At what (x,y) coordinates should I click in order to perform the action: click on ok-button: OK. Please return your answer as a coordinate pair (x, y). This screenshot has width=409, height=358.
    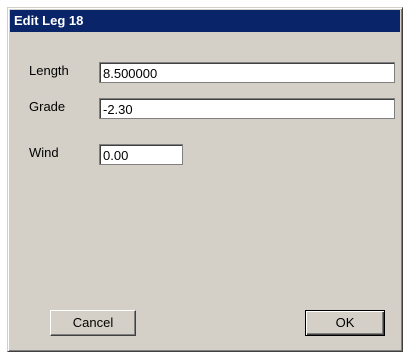
    Looking at the image, I should click on (345, 323).